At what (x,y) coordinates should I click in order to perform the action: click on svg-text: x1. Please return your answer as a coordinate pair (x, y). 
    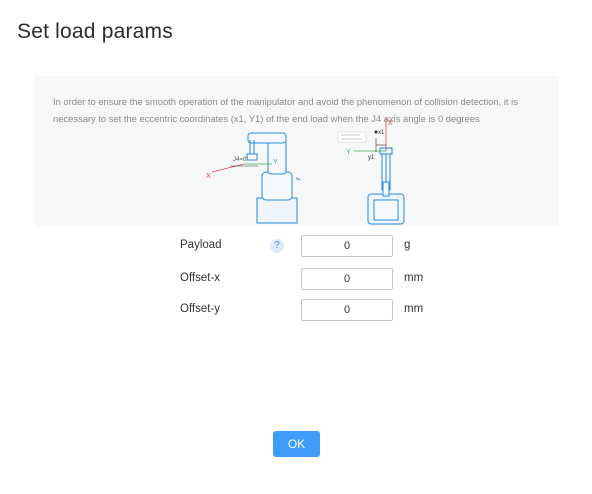
    Looking at the image, I should click on (381, 133).